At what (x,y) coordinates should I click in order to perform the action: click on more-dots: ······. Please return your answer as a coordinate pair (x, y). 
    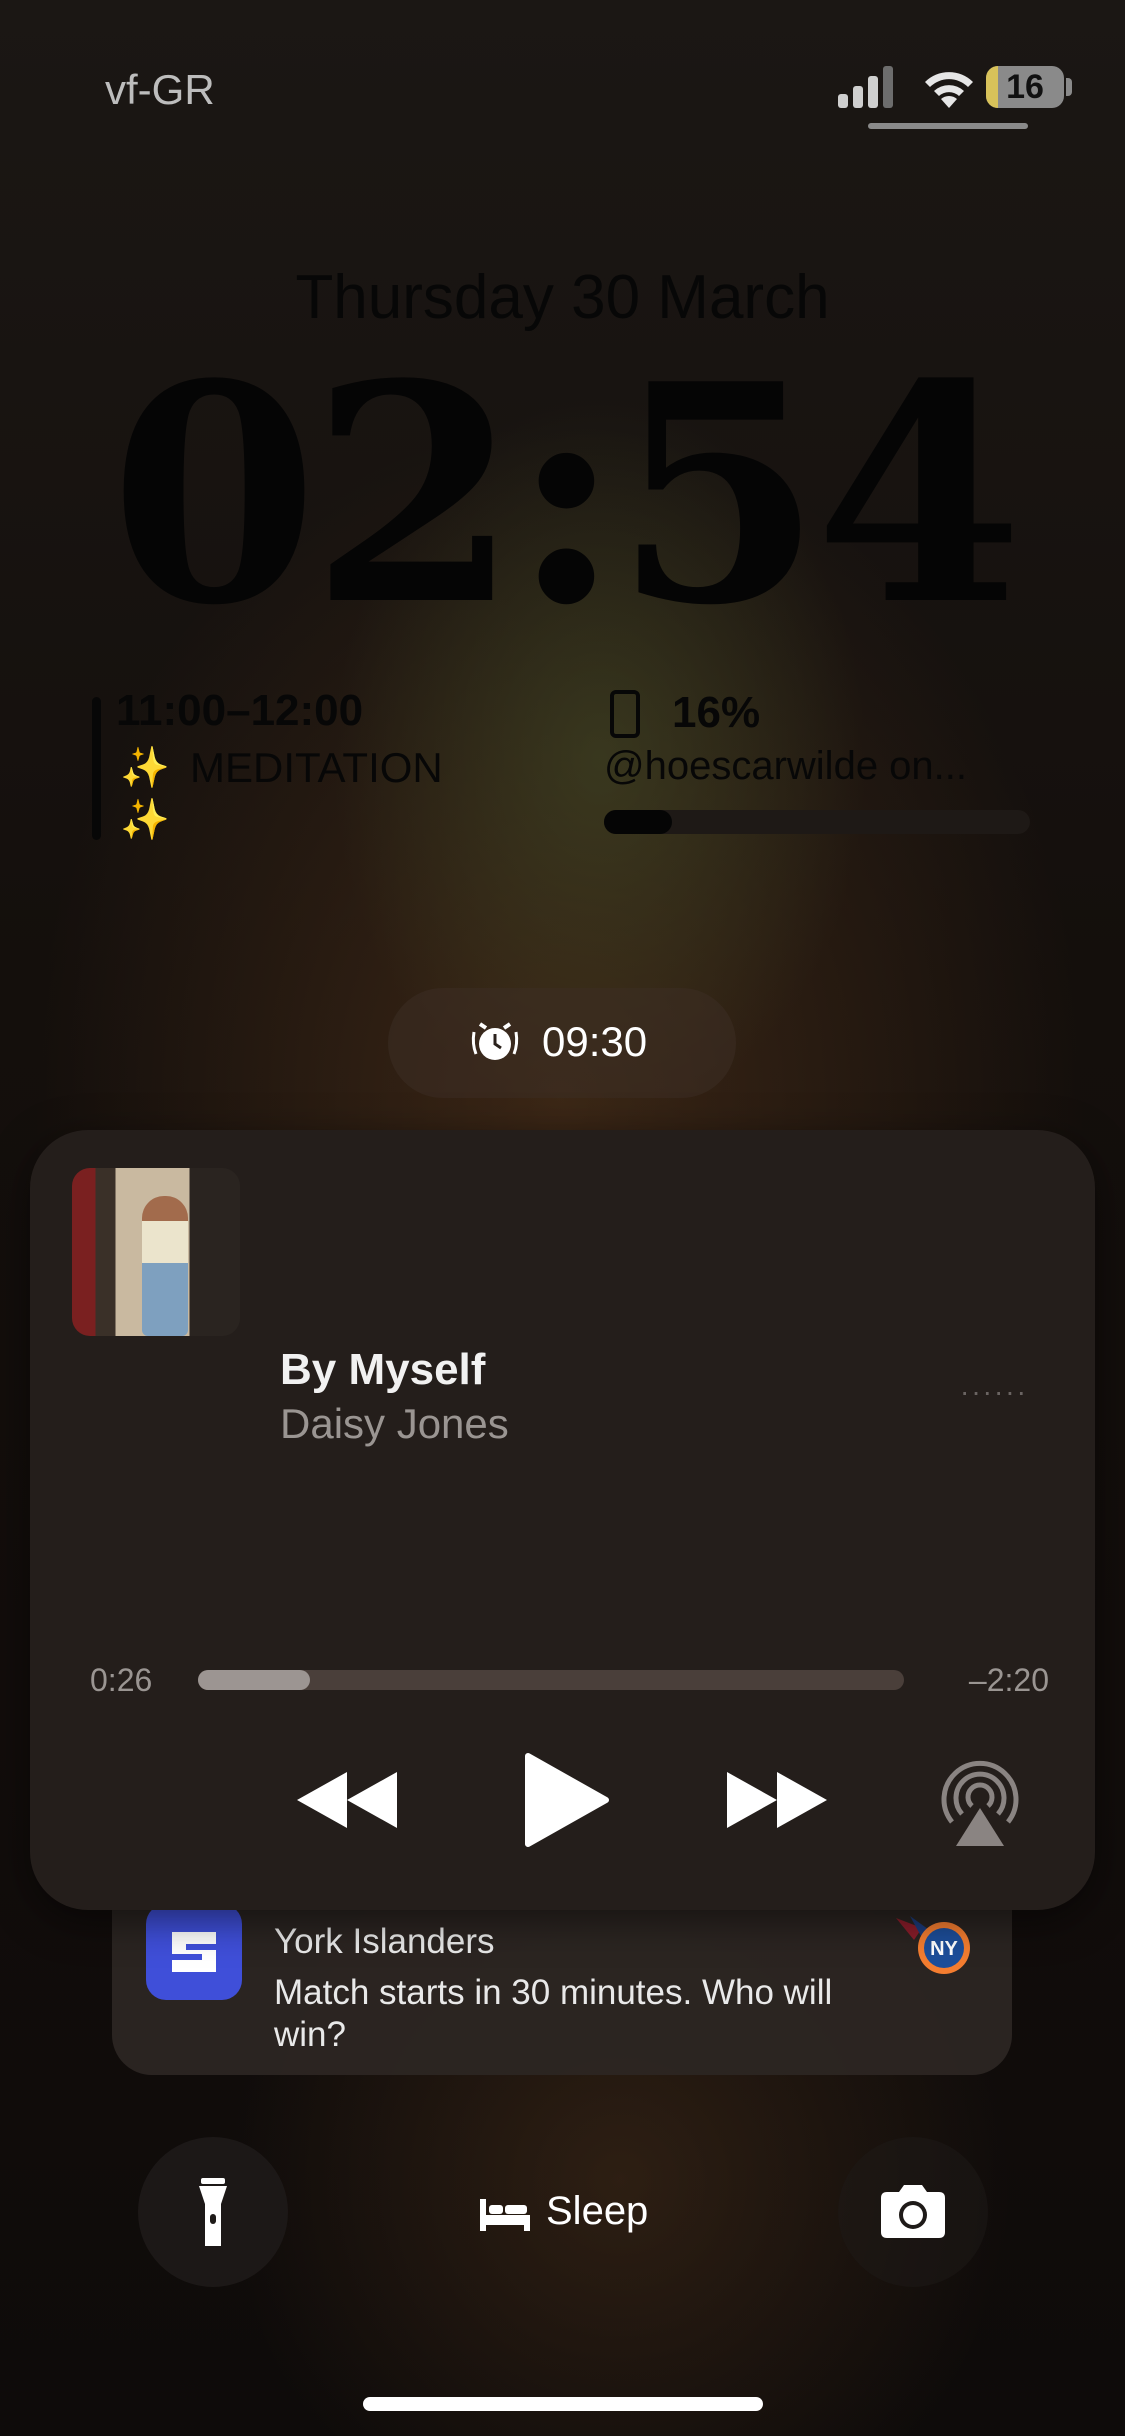
    Looking at the image, I should click on (994, 1392).